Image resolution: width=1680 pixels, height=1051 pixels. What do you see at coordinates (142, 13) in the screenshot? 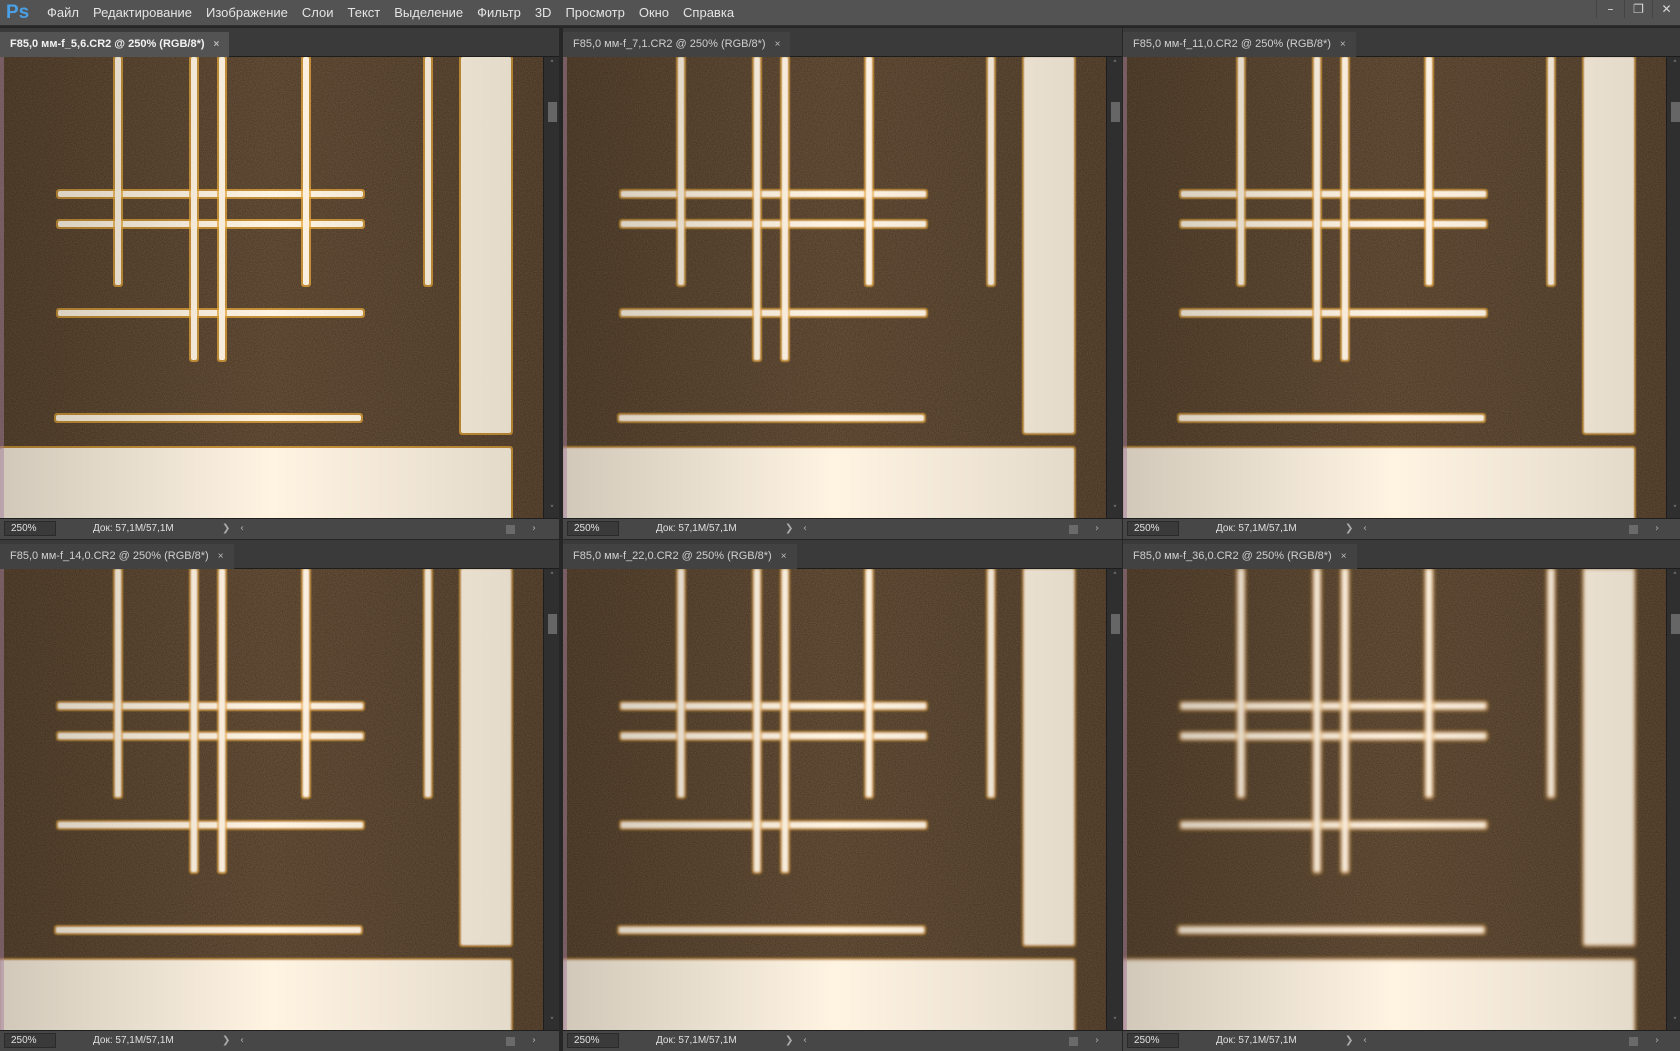
I see `menu-item: Редактирование` at bounding box center [142, 13].